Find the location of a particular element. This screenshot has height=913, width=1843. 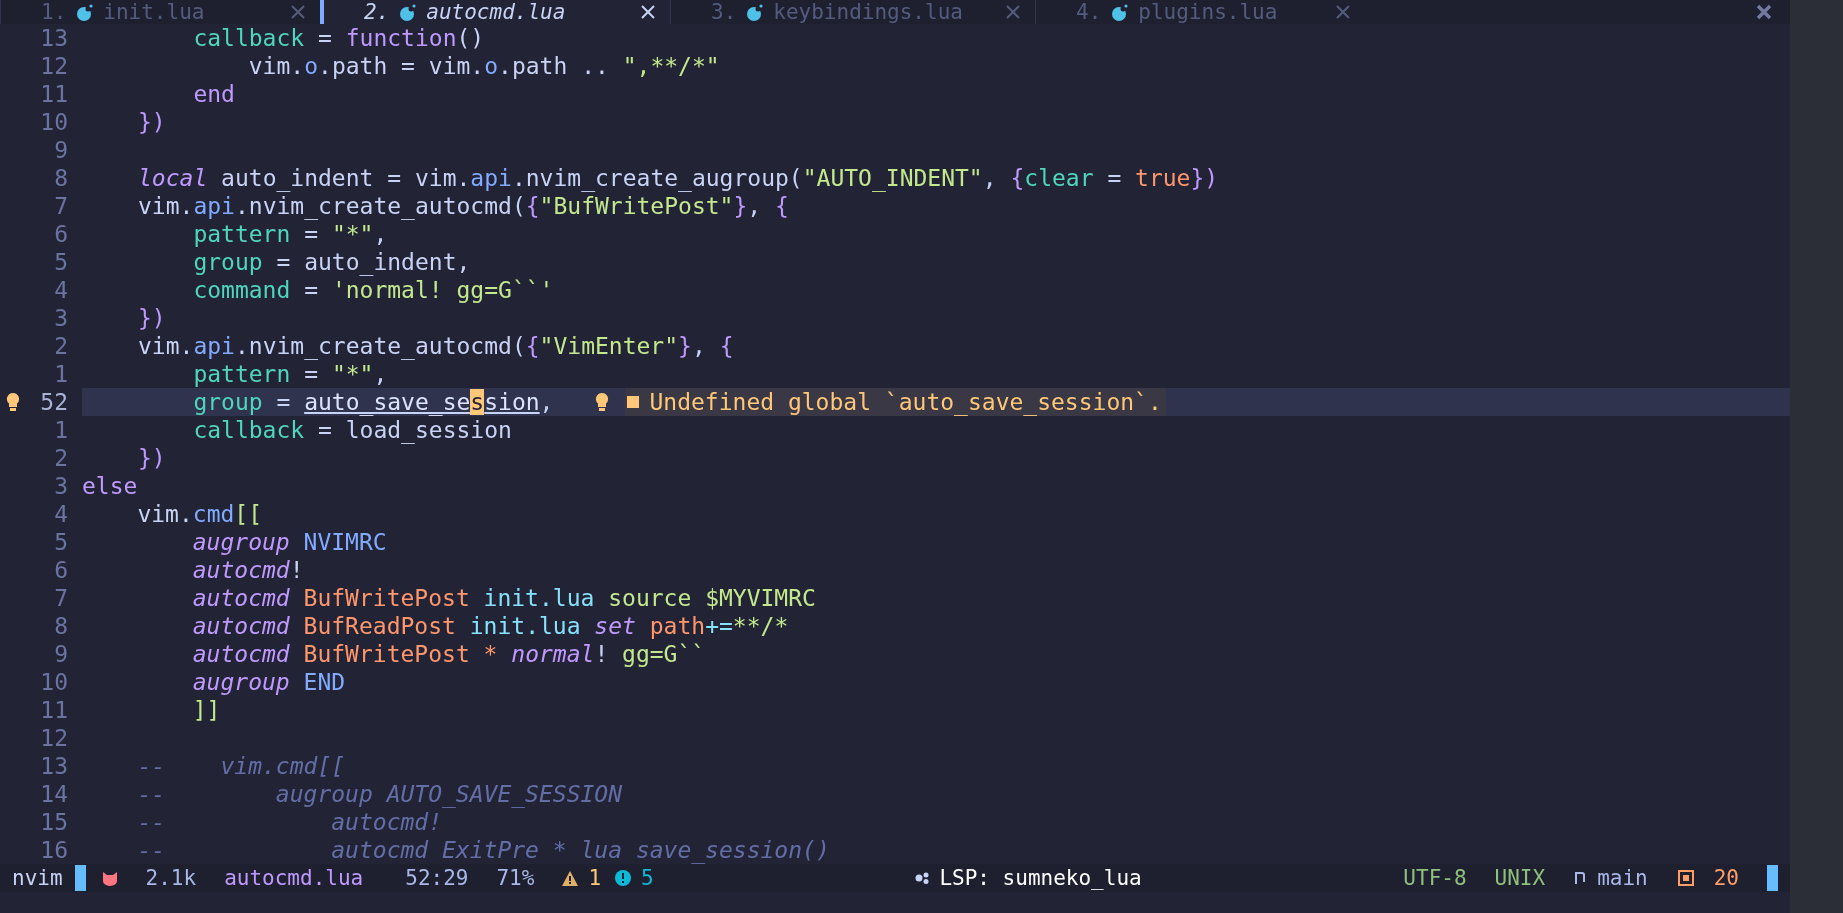

code-line: group = auto_indent, is located at coordinates (331, 262).